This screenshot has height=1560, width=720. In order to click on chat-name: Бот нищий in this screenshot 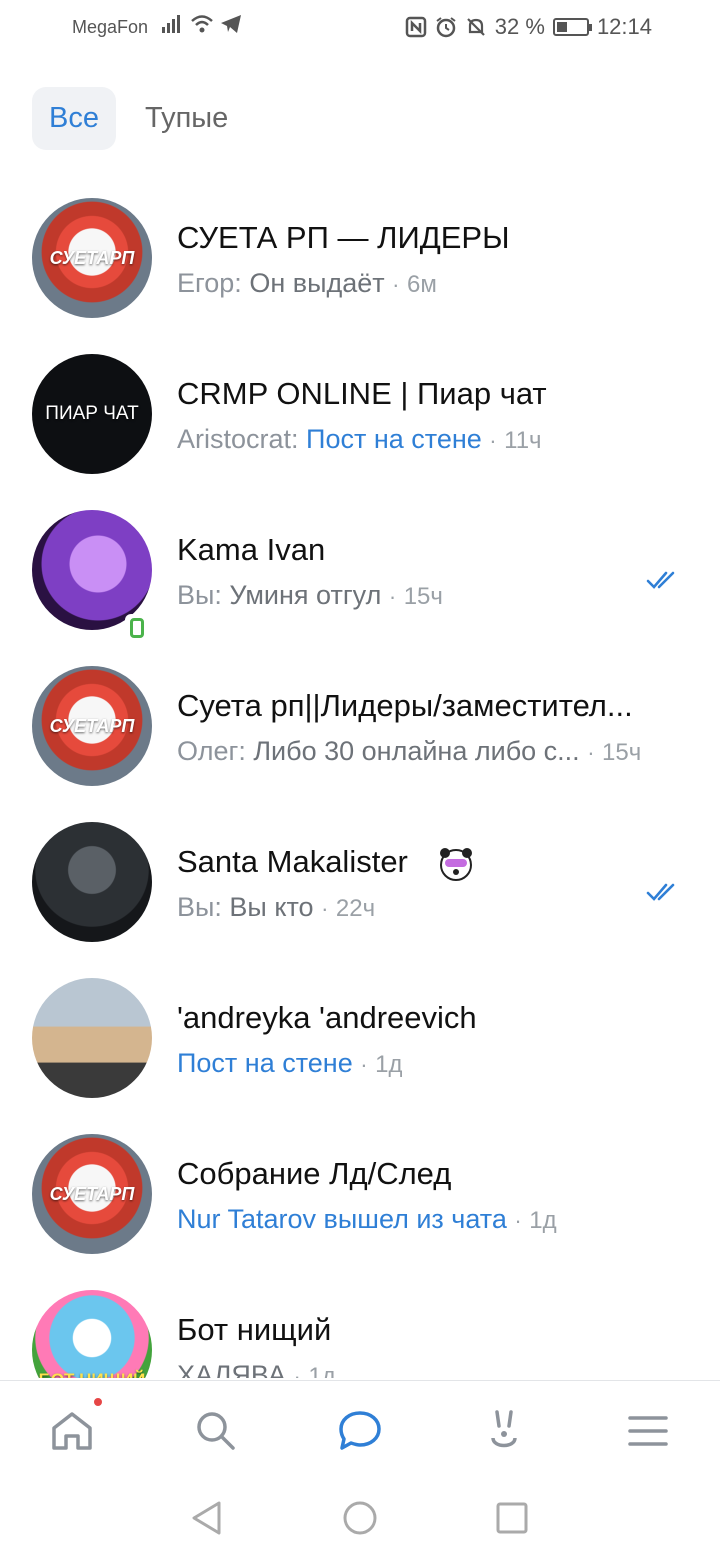, I will do `click(254, 1329)`.